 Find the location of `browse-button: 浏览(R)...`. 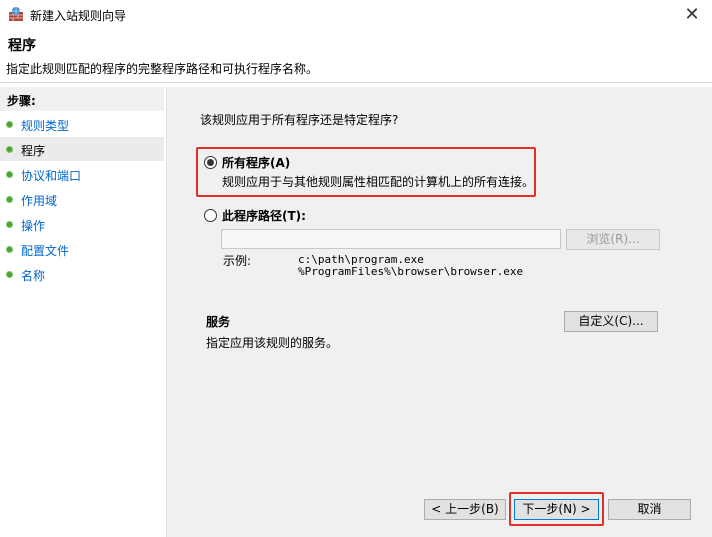

browse-button: 浏览(R)... is located at coordinates (613, 239).